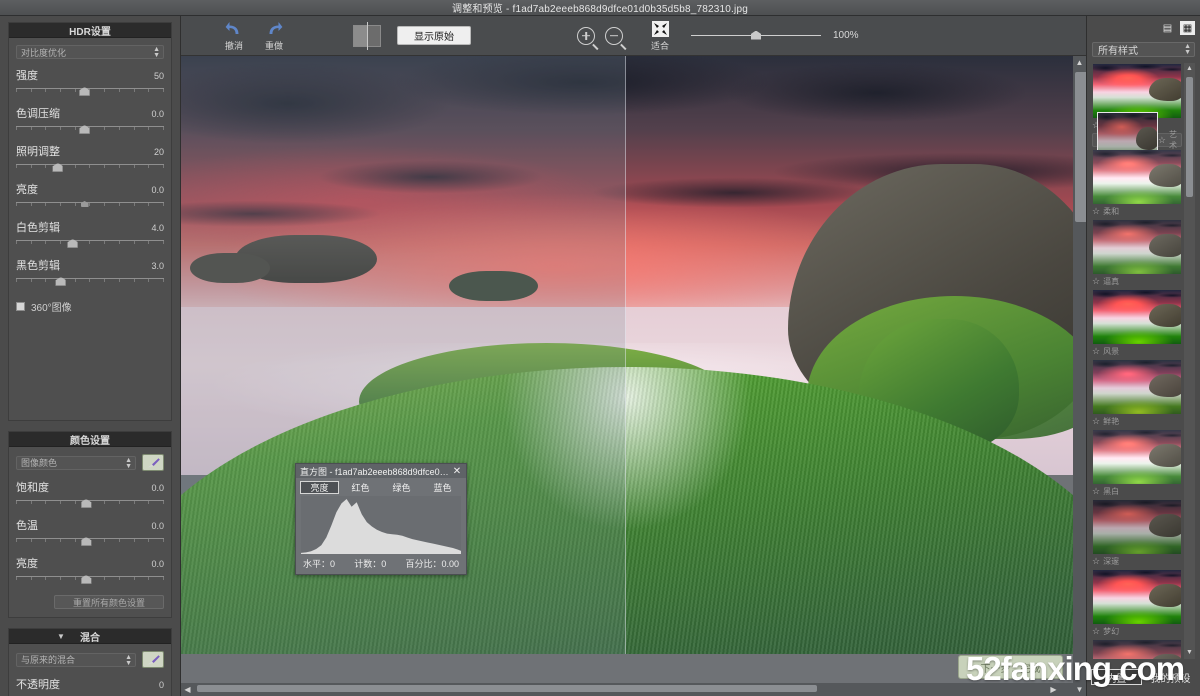  I want to click on zoom-slider-knob, so click(756, 35).